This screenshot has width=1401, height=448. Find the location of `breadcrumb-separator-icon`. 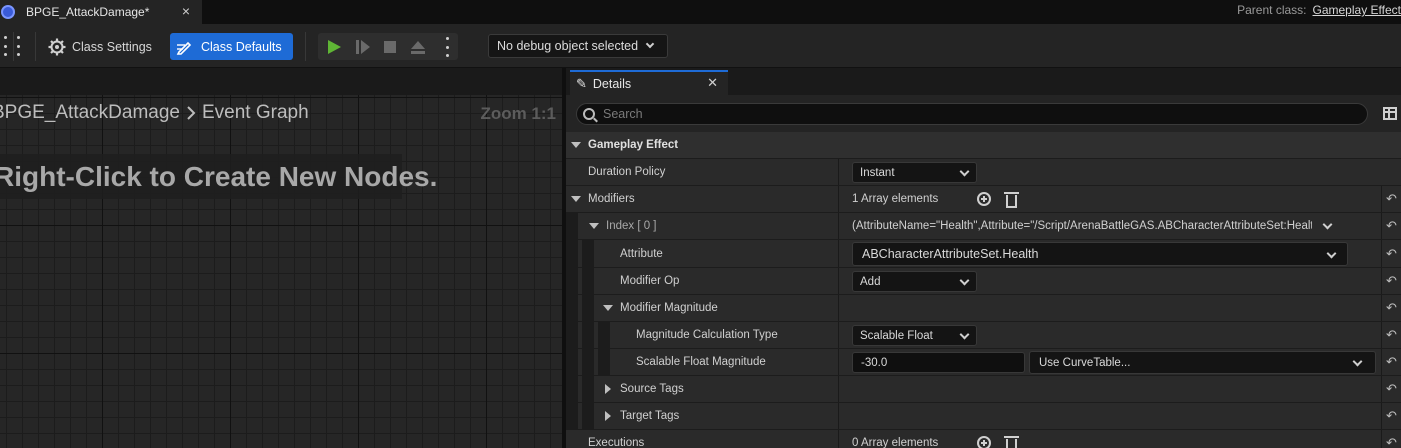

breadcrumb-separator-icon is located at coordinates (191, 113).